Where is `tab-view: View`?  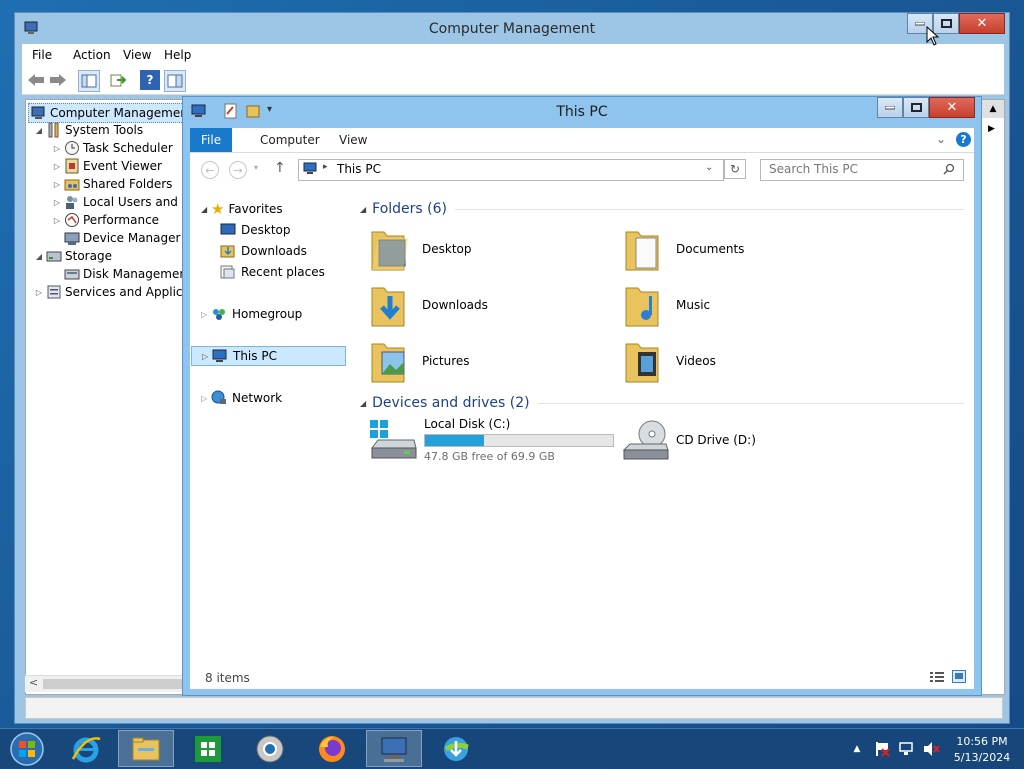
tab-view: View is located at coordinates (353, 140).